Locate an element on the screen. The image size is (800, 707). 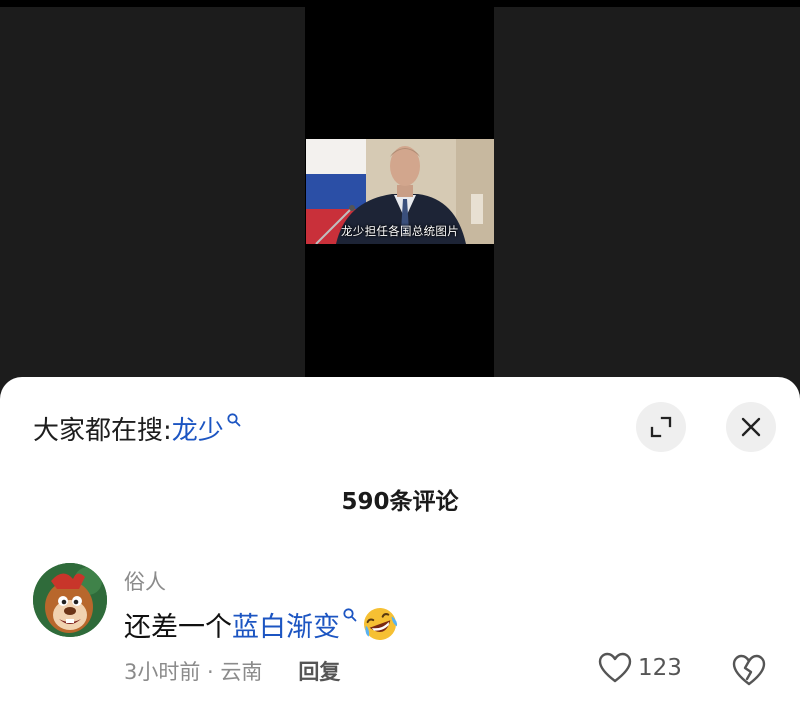
avatar-image is located at coordinates (70, 600).